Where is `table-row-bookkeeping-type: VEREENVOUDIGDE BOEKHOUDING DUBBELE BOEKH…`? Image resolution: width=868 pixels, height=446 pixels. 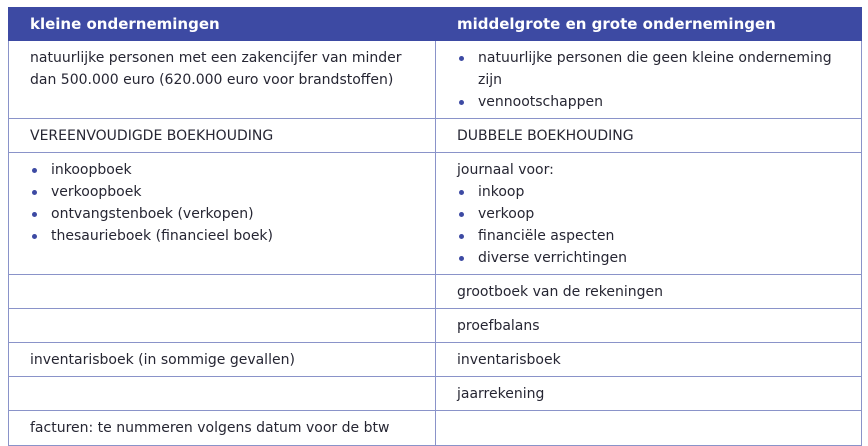 table-row-bookkeeping-type: VEREENVOUDIGDE BOEKHOUDING DUBBELE BOEKH… is located at coordinates (435, 135).